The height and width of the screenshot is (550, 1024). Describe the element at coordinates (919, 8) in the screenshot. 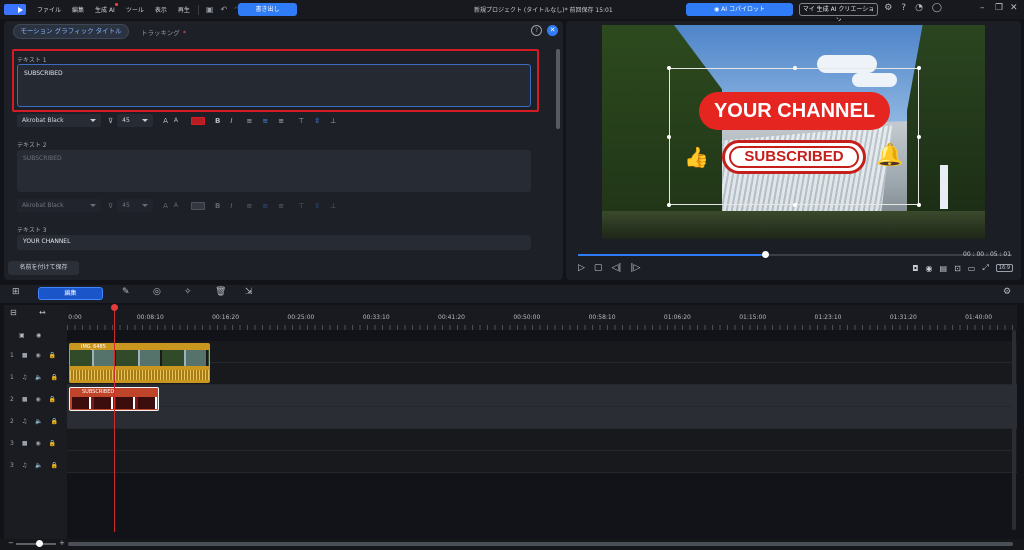

I see `notification-icon: ◔` at that location.